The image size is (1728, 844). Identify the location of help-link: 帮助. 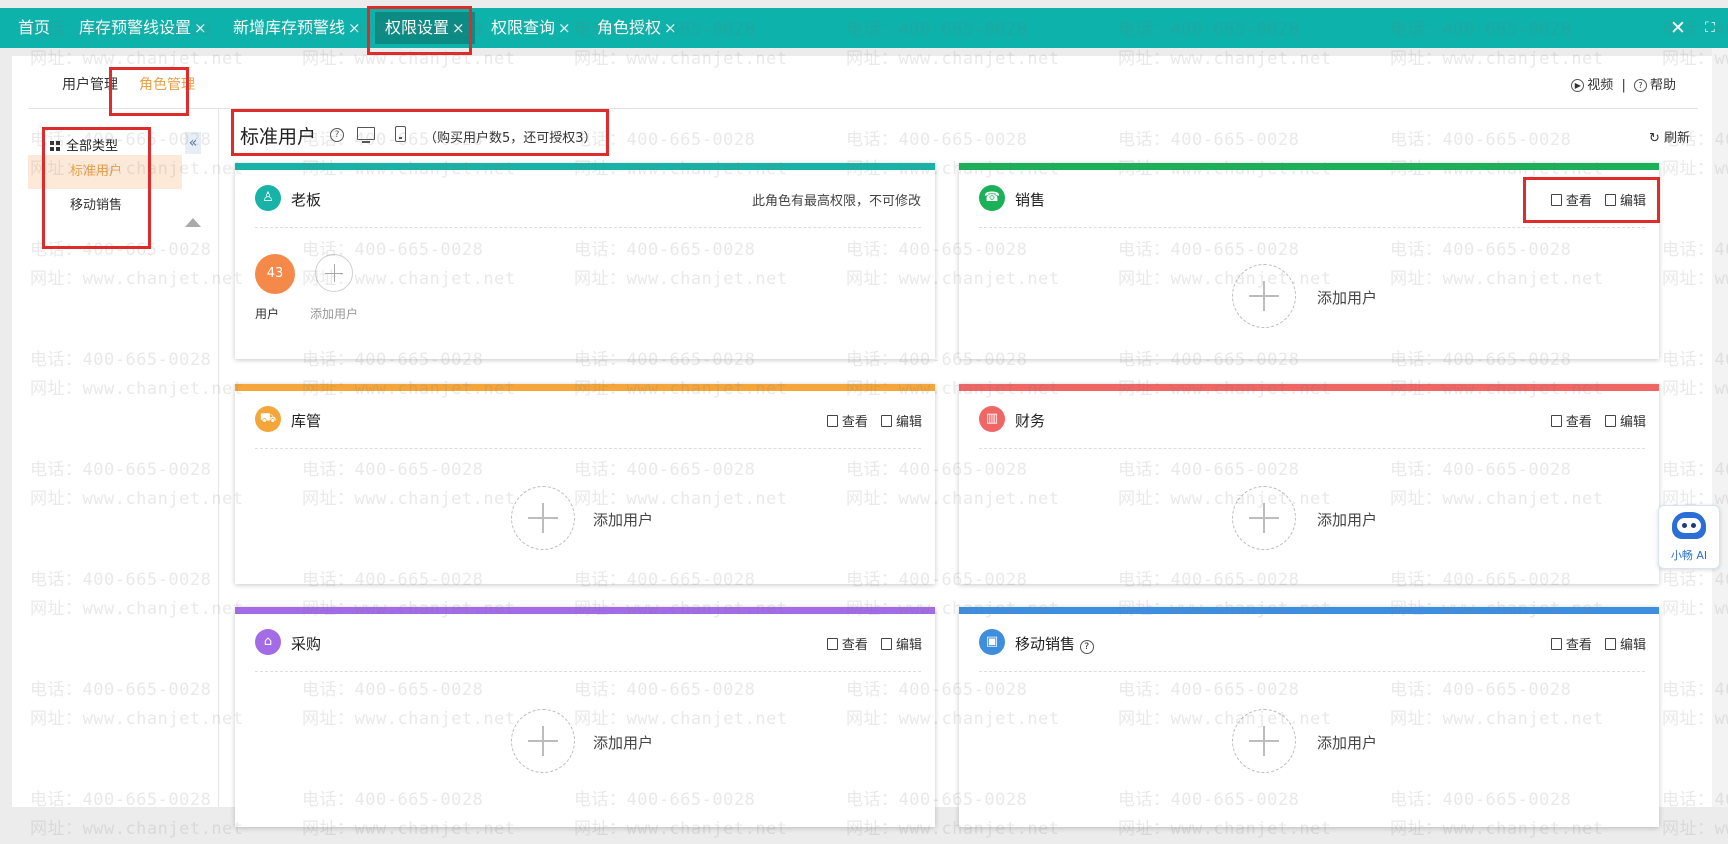
(1663, 85).